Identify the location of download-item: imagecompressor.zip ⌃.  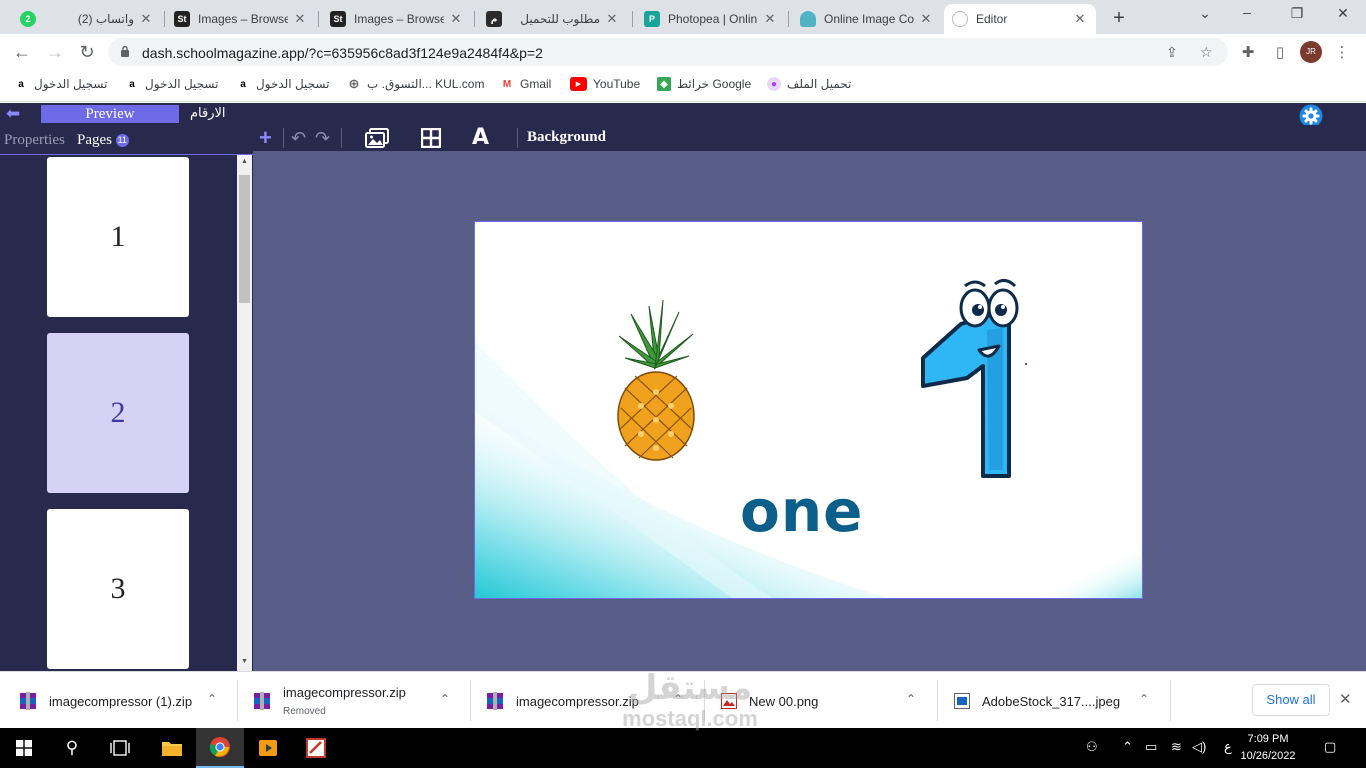
(587, 700).